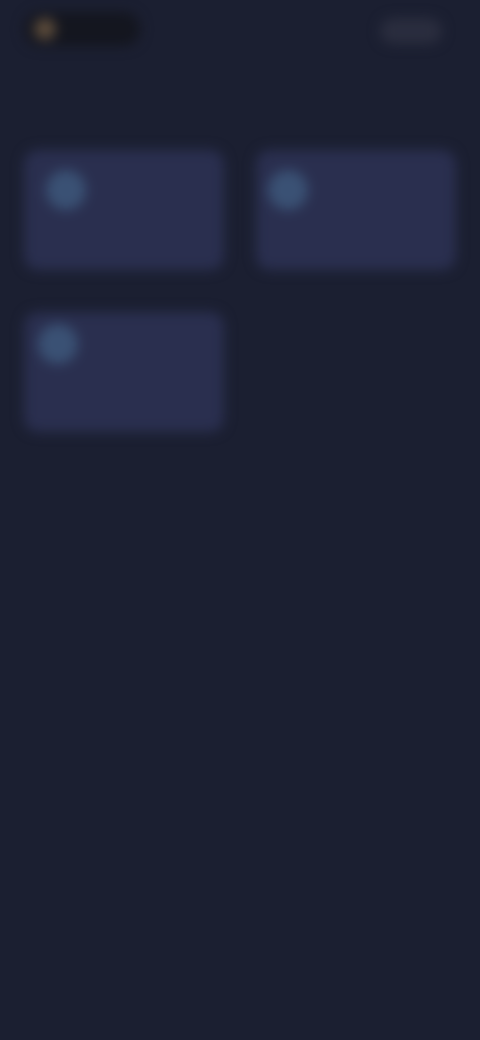  What do you see at coordinates (45, 29) in the screenshot?
I see `logo-icon` at bounding box center [45, 29].